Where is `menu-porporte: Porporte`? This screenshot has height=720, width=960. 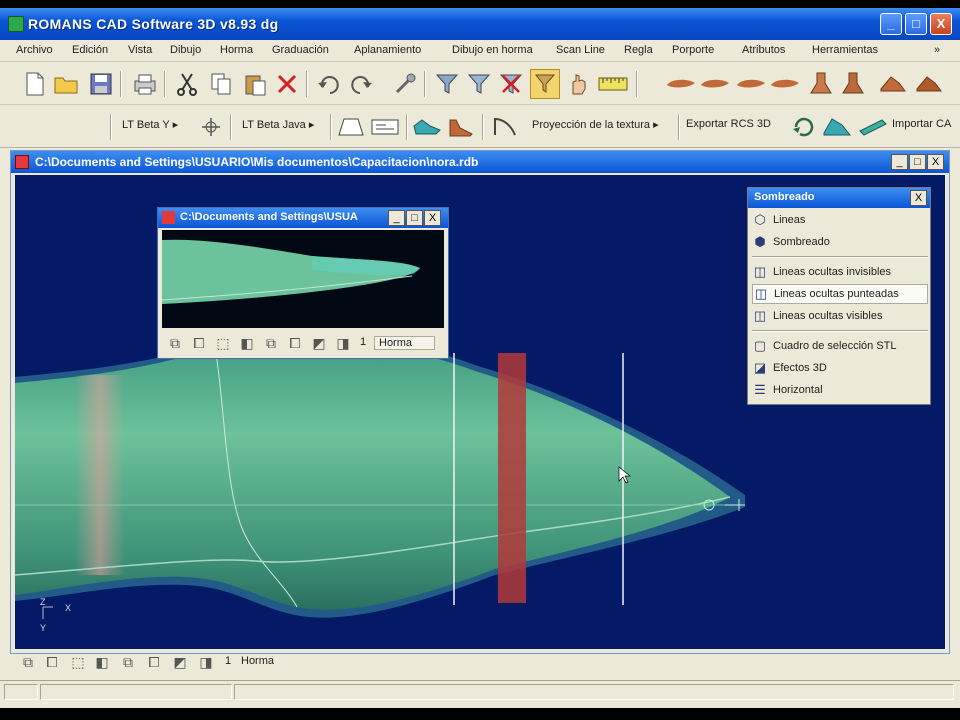 menu-porporte: Porporte is located at coordinates (693, 50).